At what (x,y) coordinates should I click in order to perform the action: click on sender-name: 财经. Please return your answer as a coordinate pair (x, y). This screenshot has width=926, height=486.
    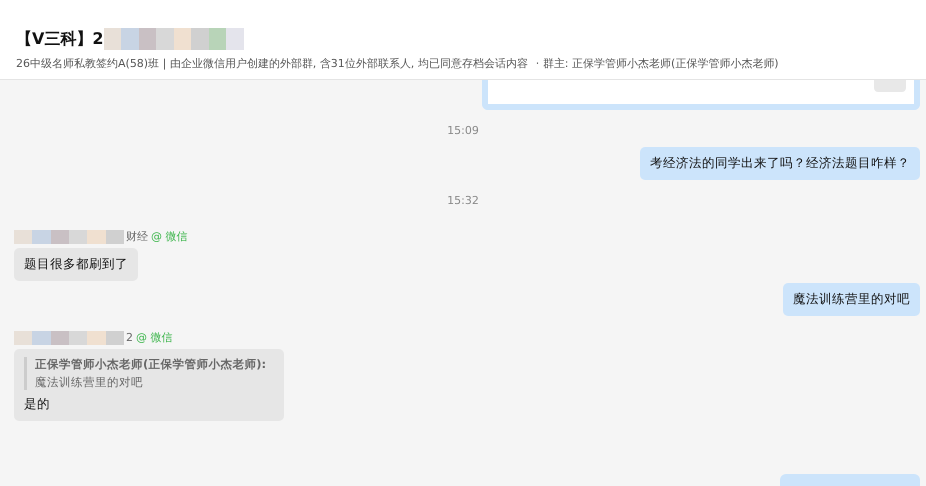
    Looking at the image, I should click on (137, 236).